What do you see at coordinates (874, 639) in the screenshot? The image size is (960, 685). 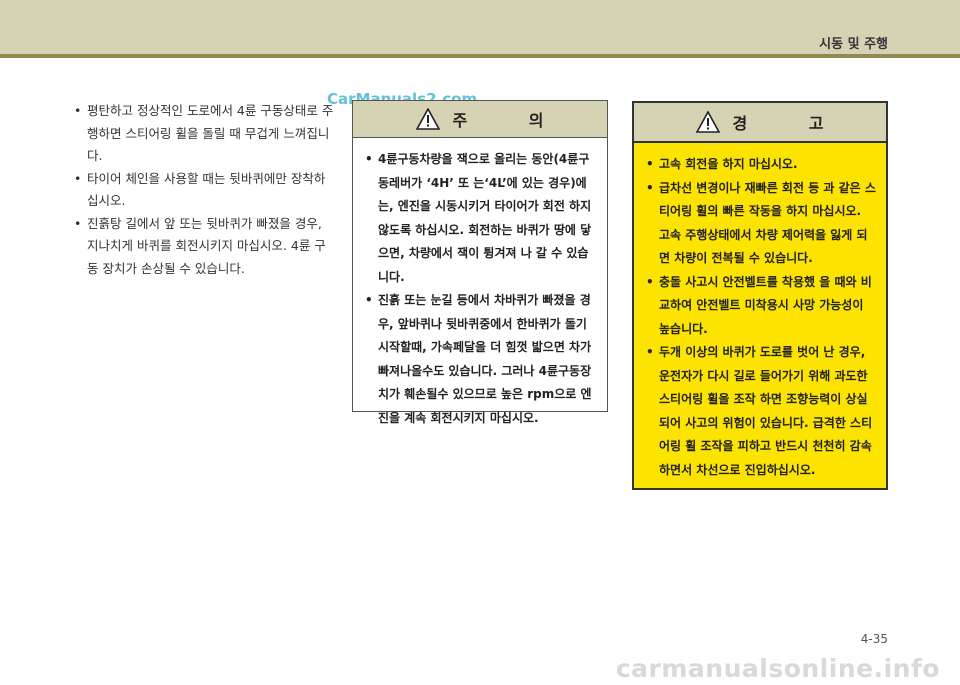 I see `page-number: 4-35` at bounding box center [874, 639].